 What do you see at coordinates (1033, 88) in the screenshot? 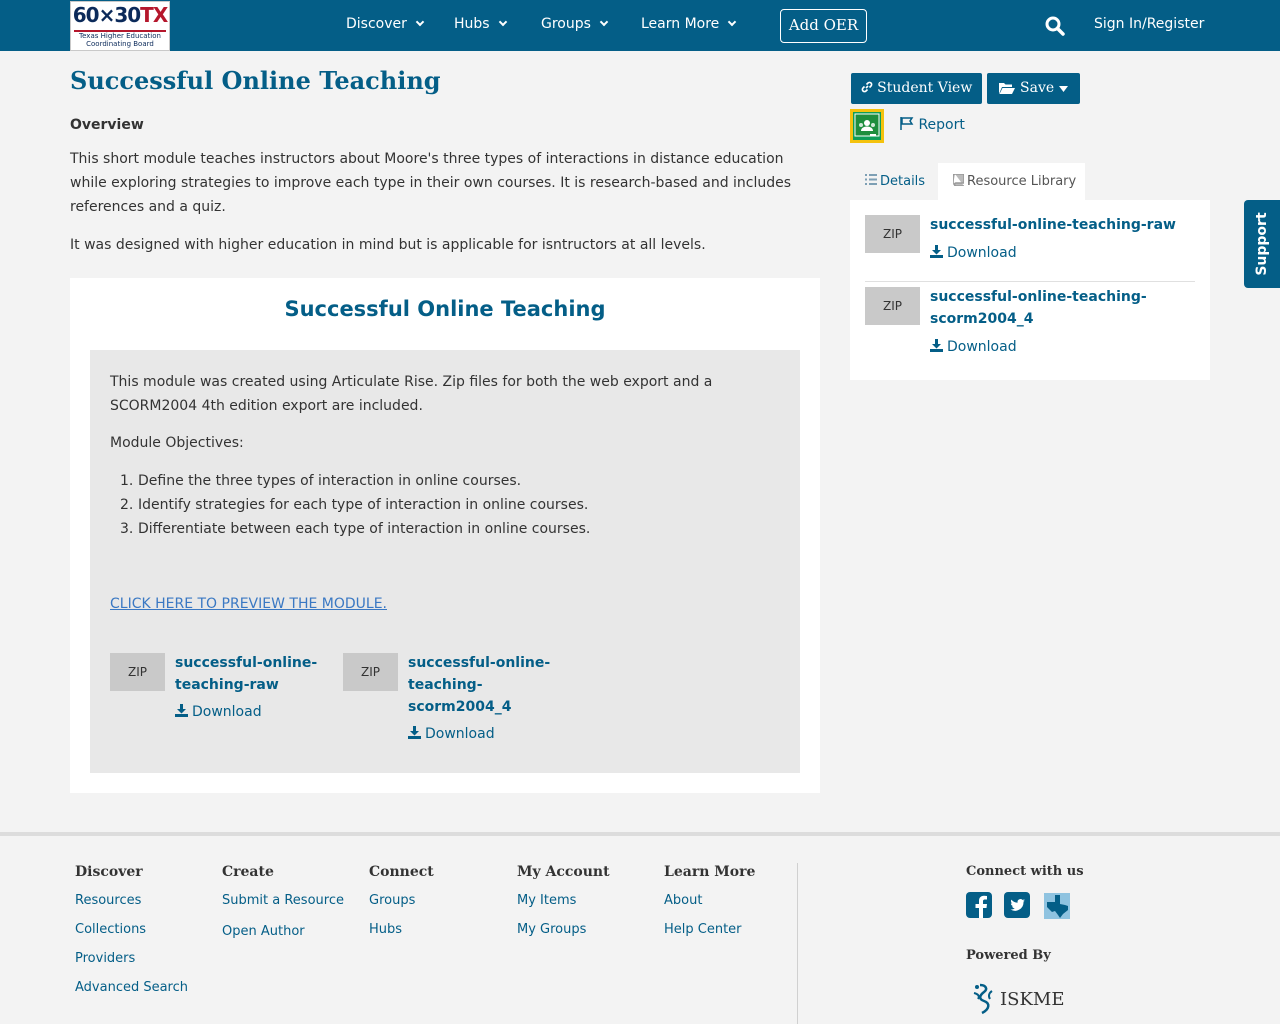
I see `save-dropdown-button: Save` at bounding box center [1033, 88].